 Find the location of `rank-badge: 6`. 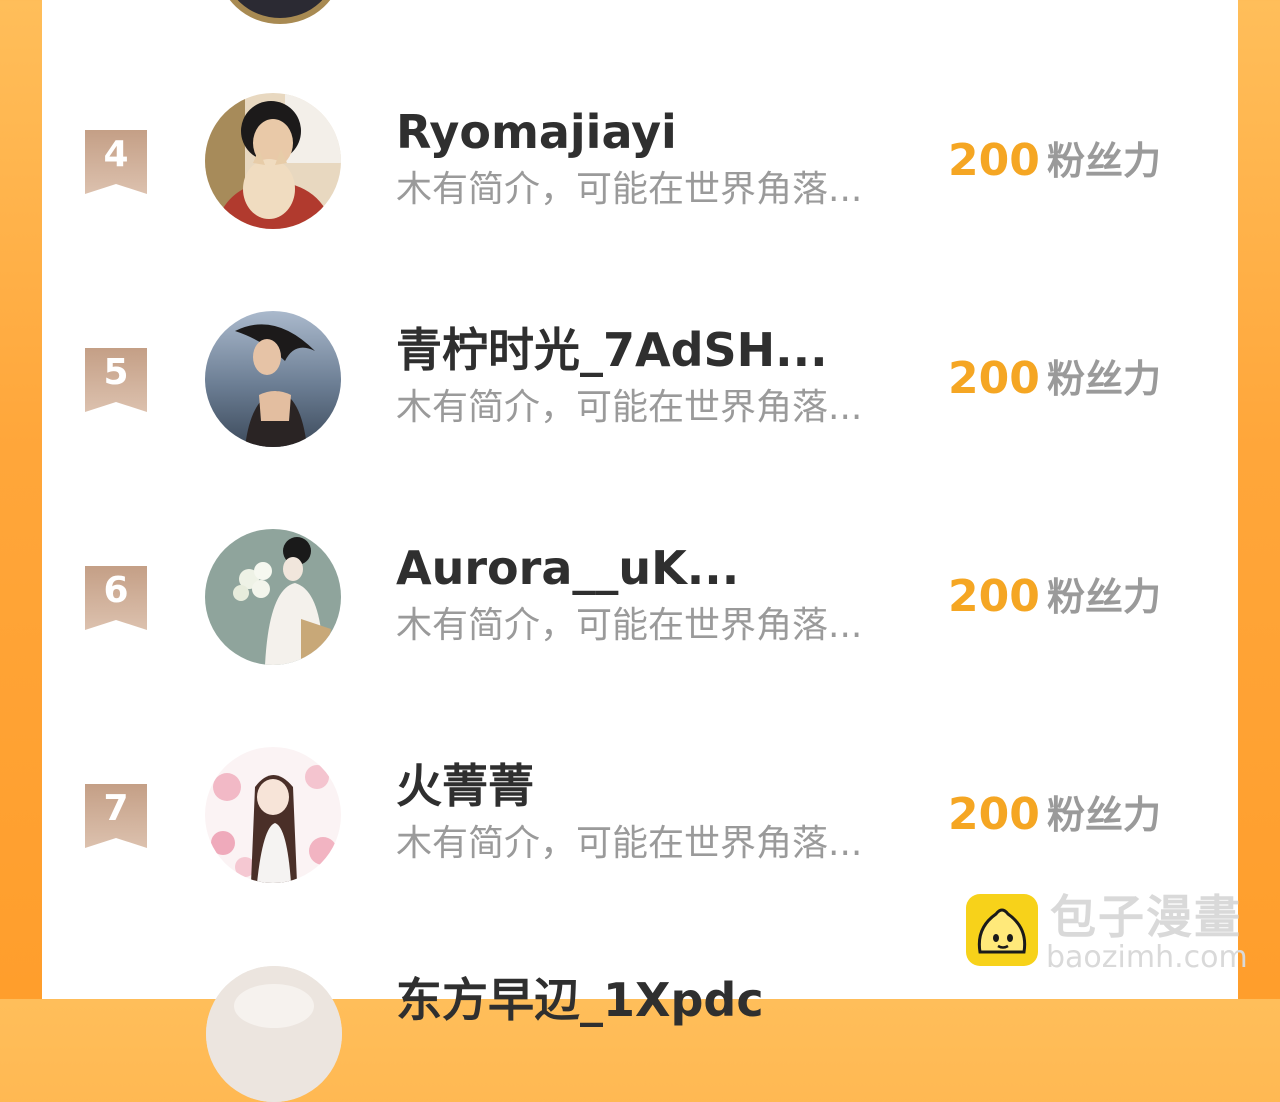

rank-badge: 6 is located at coordinates (116, 598).